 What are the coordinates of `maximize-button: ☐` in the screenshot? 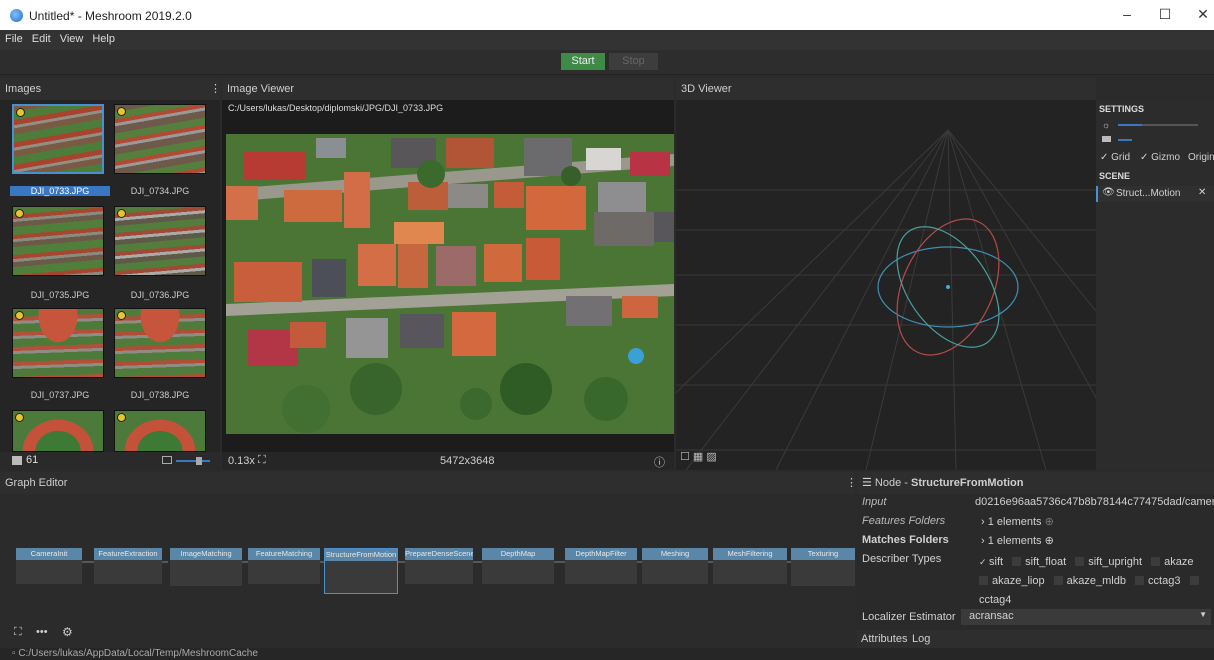 It's located at (1165, 14).